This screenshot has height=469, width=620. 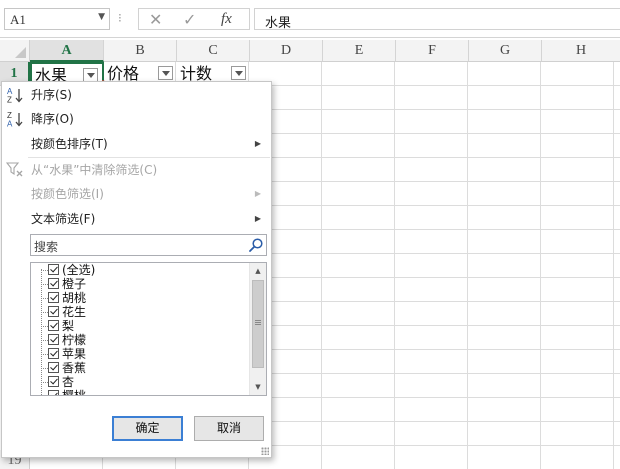 I want to click on menu-item-sort-ascending: A Z 升序(S), so click(x=136, y=95).